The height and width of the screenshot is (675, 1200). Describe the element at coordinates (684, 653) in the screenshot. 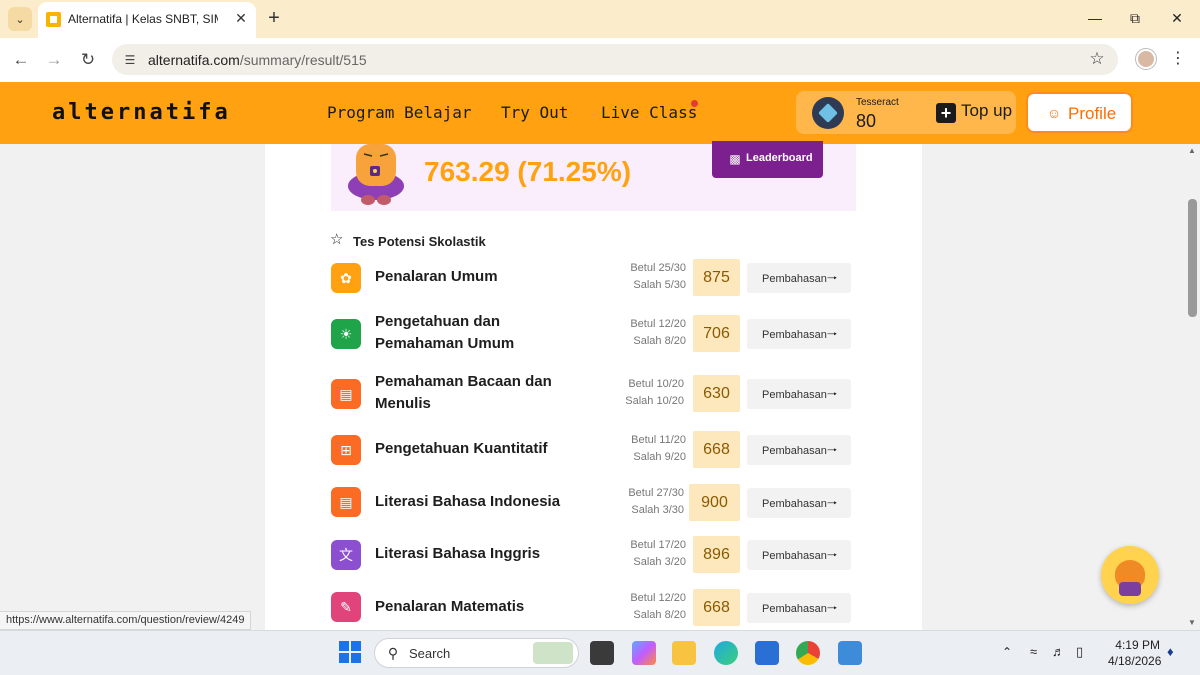

I see `file-explorer-icon` at that location.